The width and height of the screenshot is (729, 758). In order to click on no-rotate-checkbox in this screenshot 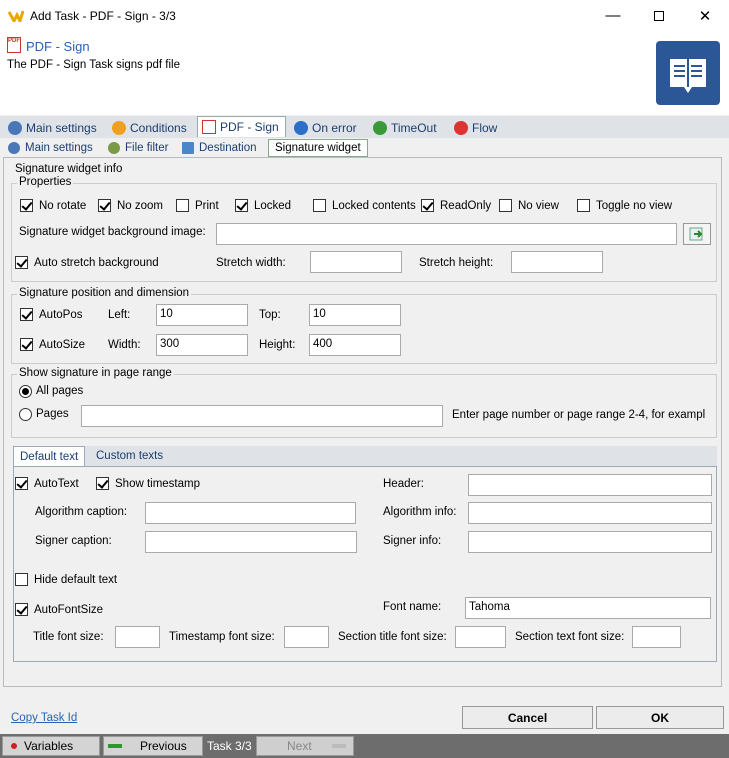, I will do `click(26, 205)`.